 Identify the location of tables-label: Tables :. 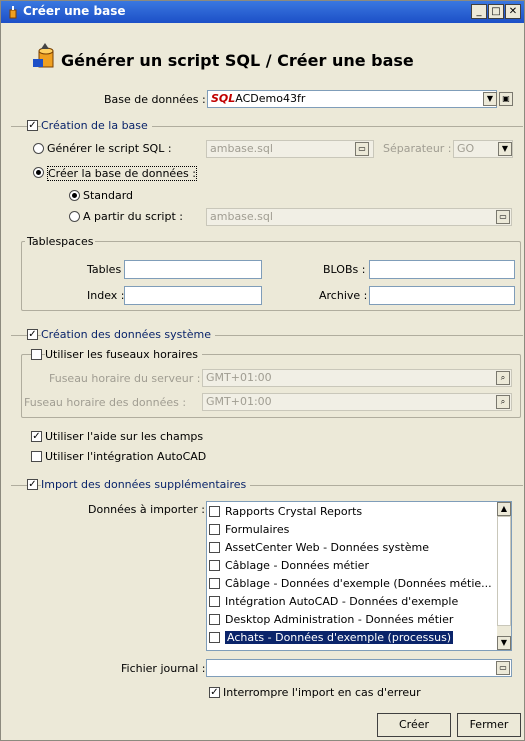
(108, 269).